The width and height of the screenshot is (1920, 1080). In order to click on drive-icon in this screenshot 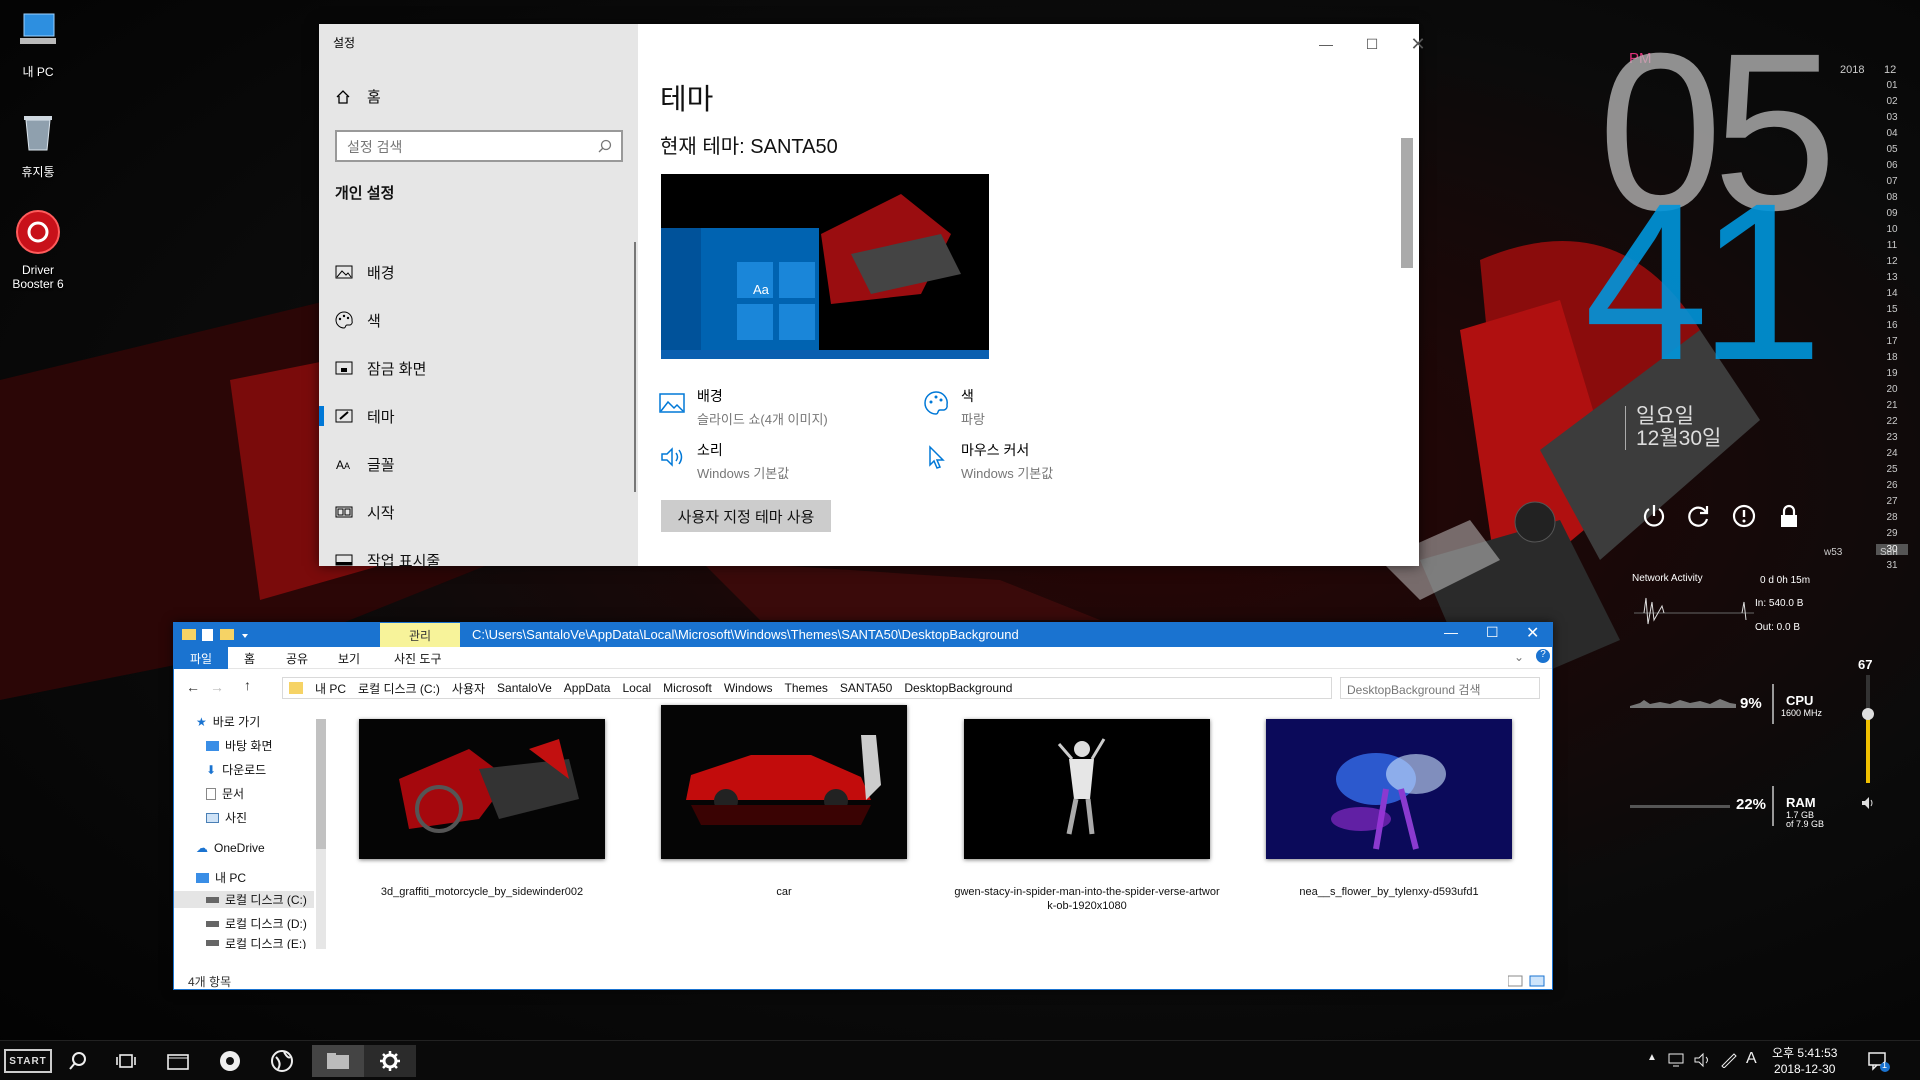, I will do `click(212, 923)`.